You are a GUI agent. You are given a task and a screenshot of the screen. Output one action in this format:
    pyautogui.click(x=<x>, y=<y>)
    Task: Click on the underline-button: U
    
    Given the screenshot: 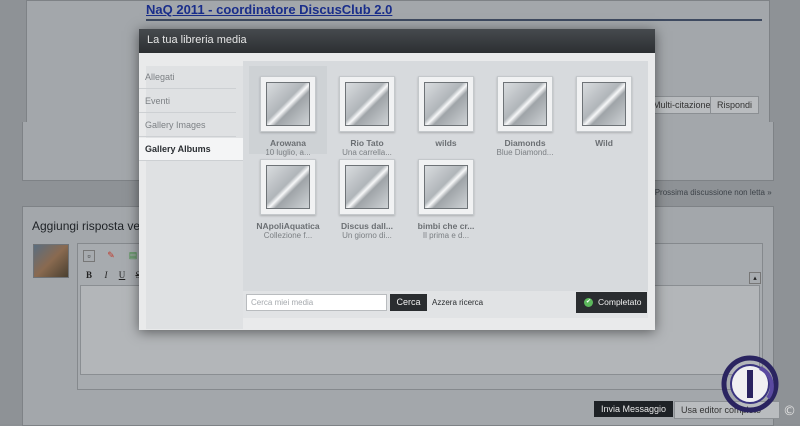 What is the action you would take?
    pyautogui.click(x=122, y=275)
    